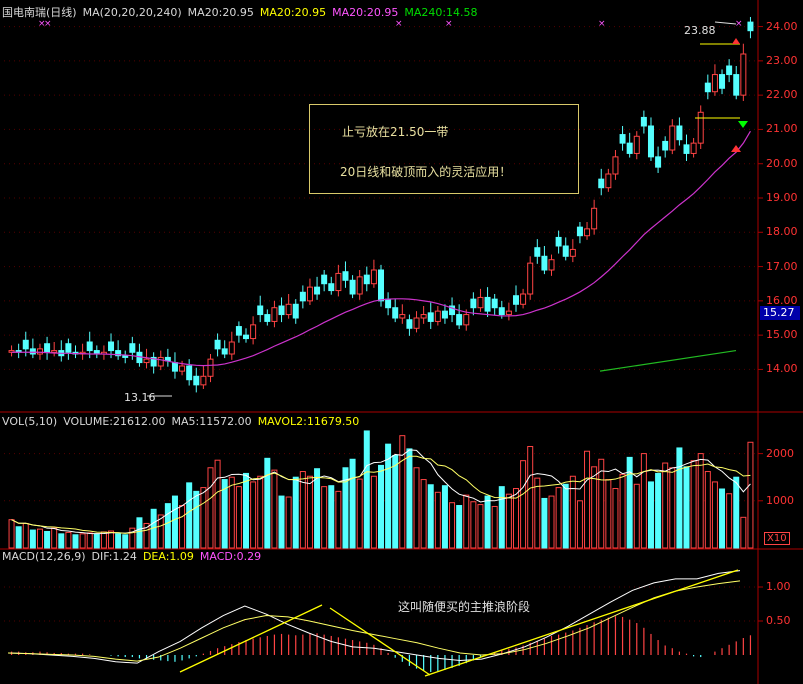 Image resolution: width=803 pixels, height=684 pixels. What do you see at coordinates (782, 129) in the screenshot?
I see `price-tick-label: 21.00` at bounding box center [782, 129].